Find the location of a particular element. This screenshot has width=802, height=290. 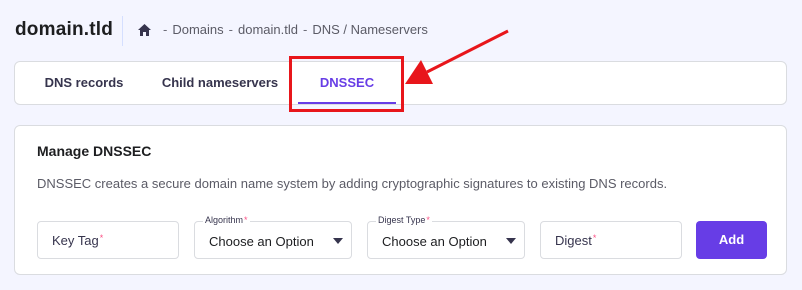

breadcrumb-domain: domain.tld is located at coordinates (268, 29).